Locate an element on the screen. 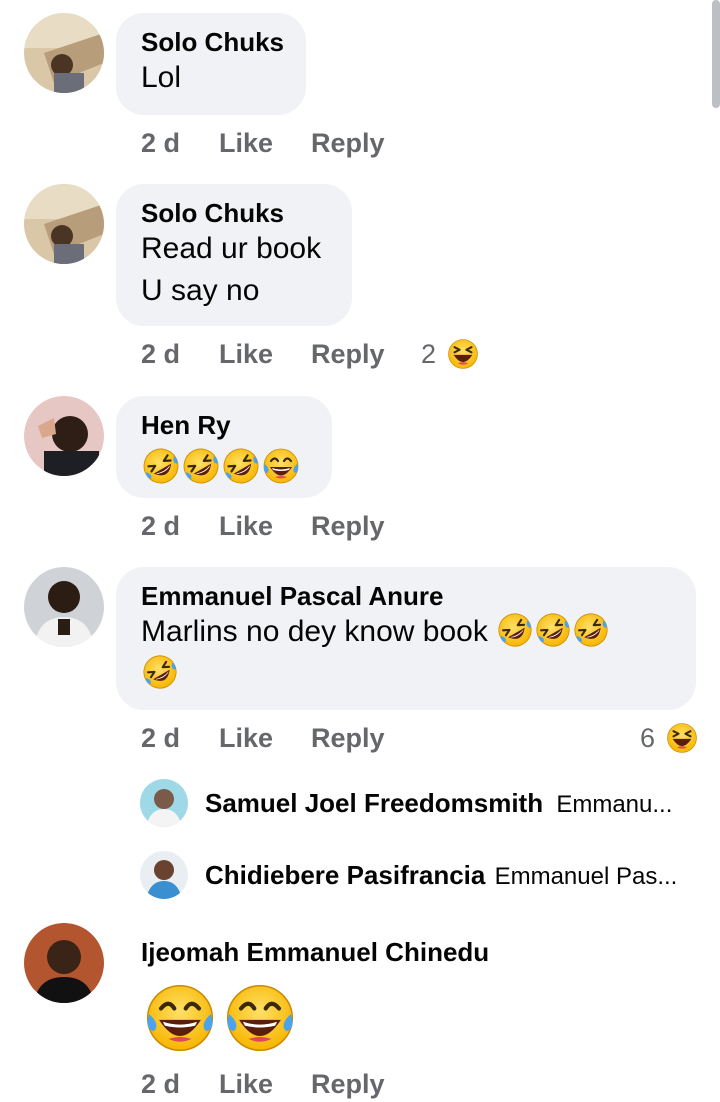 The width and height of the screenshot is (720, 1102). comment-author: Ijeomah Emmanuel Chinedu is located at coordinates (315, 952).